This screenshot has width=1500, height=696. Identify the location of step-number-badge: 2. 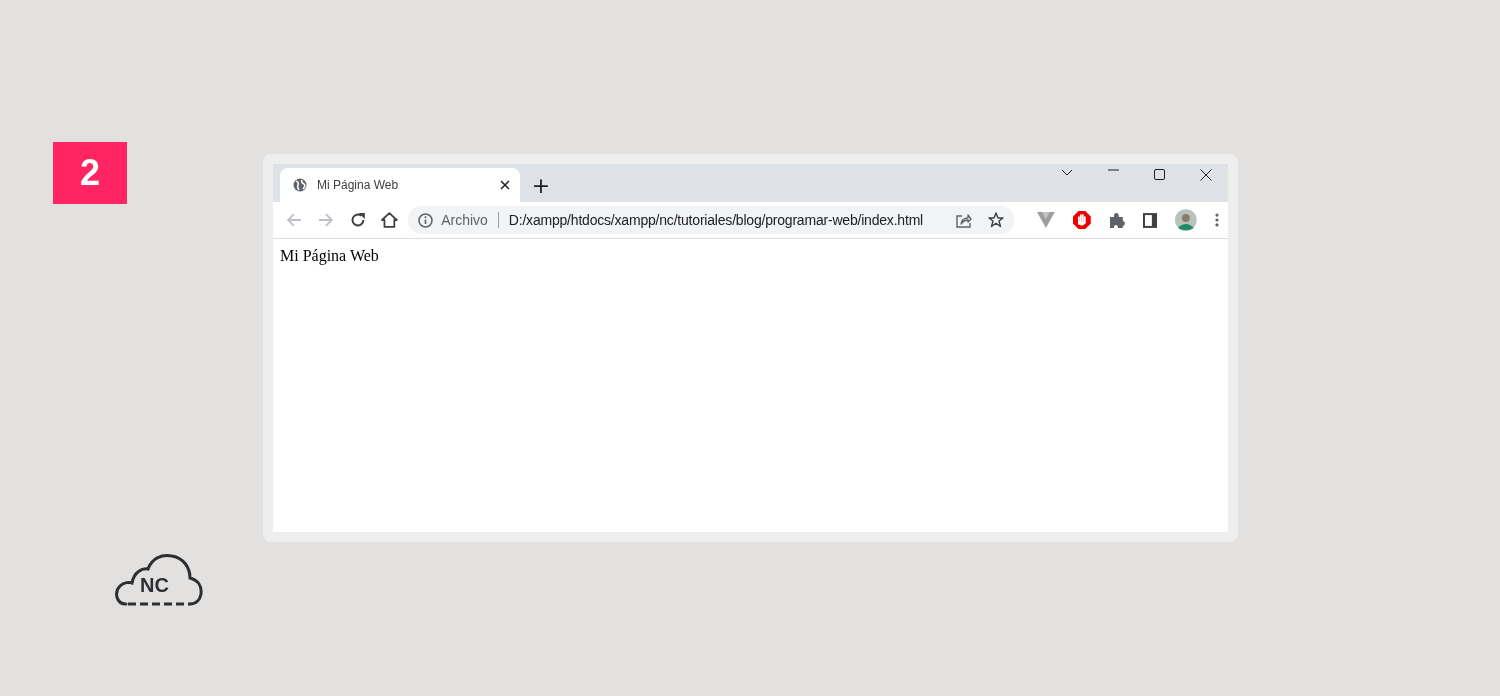
(90, 173).